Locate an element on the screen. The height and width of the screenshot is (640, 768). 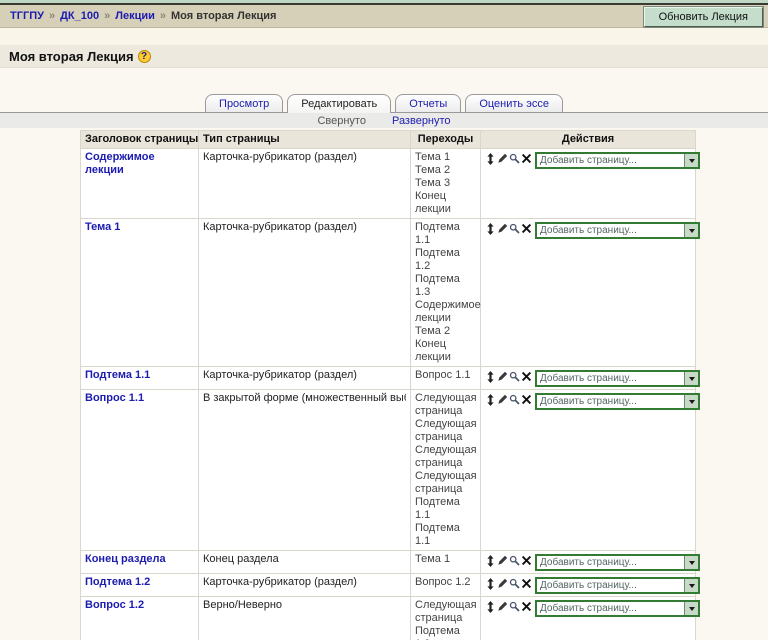
page-jumps: Следующая страницаПодтема 1.2 is located at coordinates (445, 618).